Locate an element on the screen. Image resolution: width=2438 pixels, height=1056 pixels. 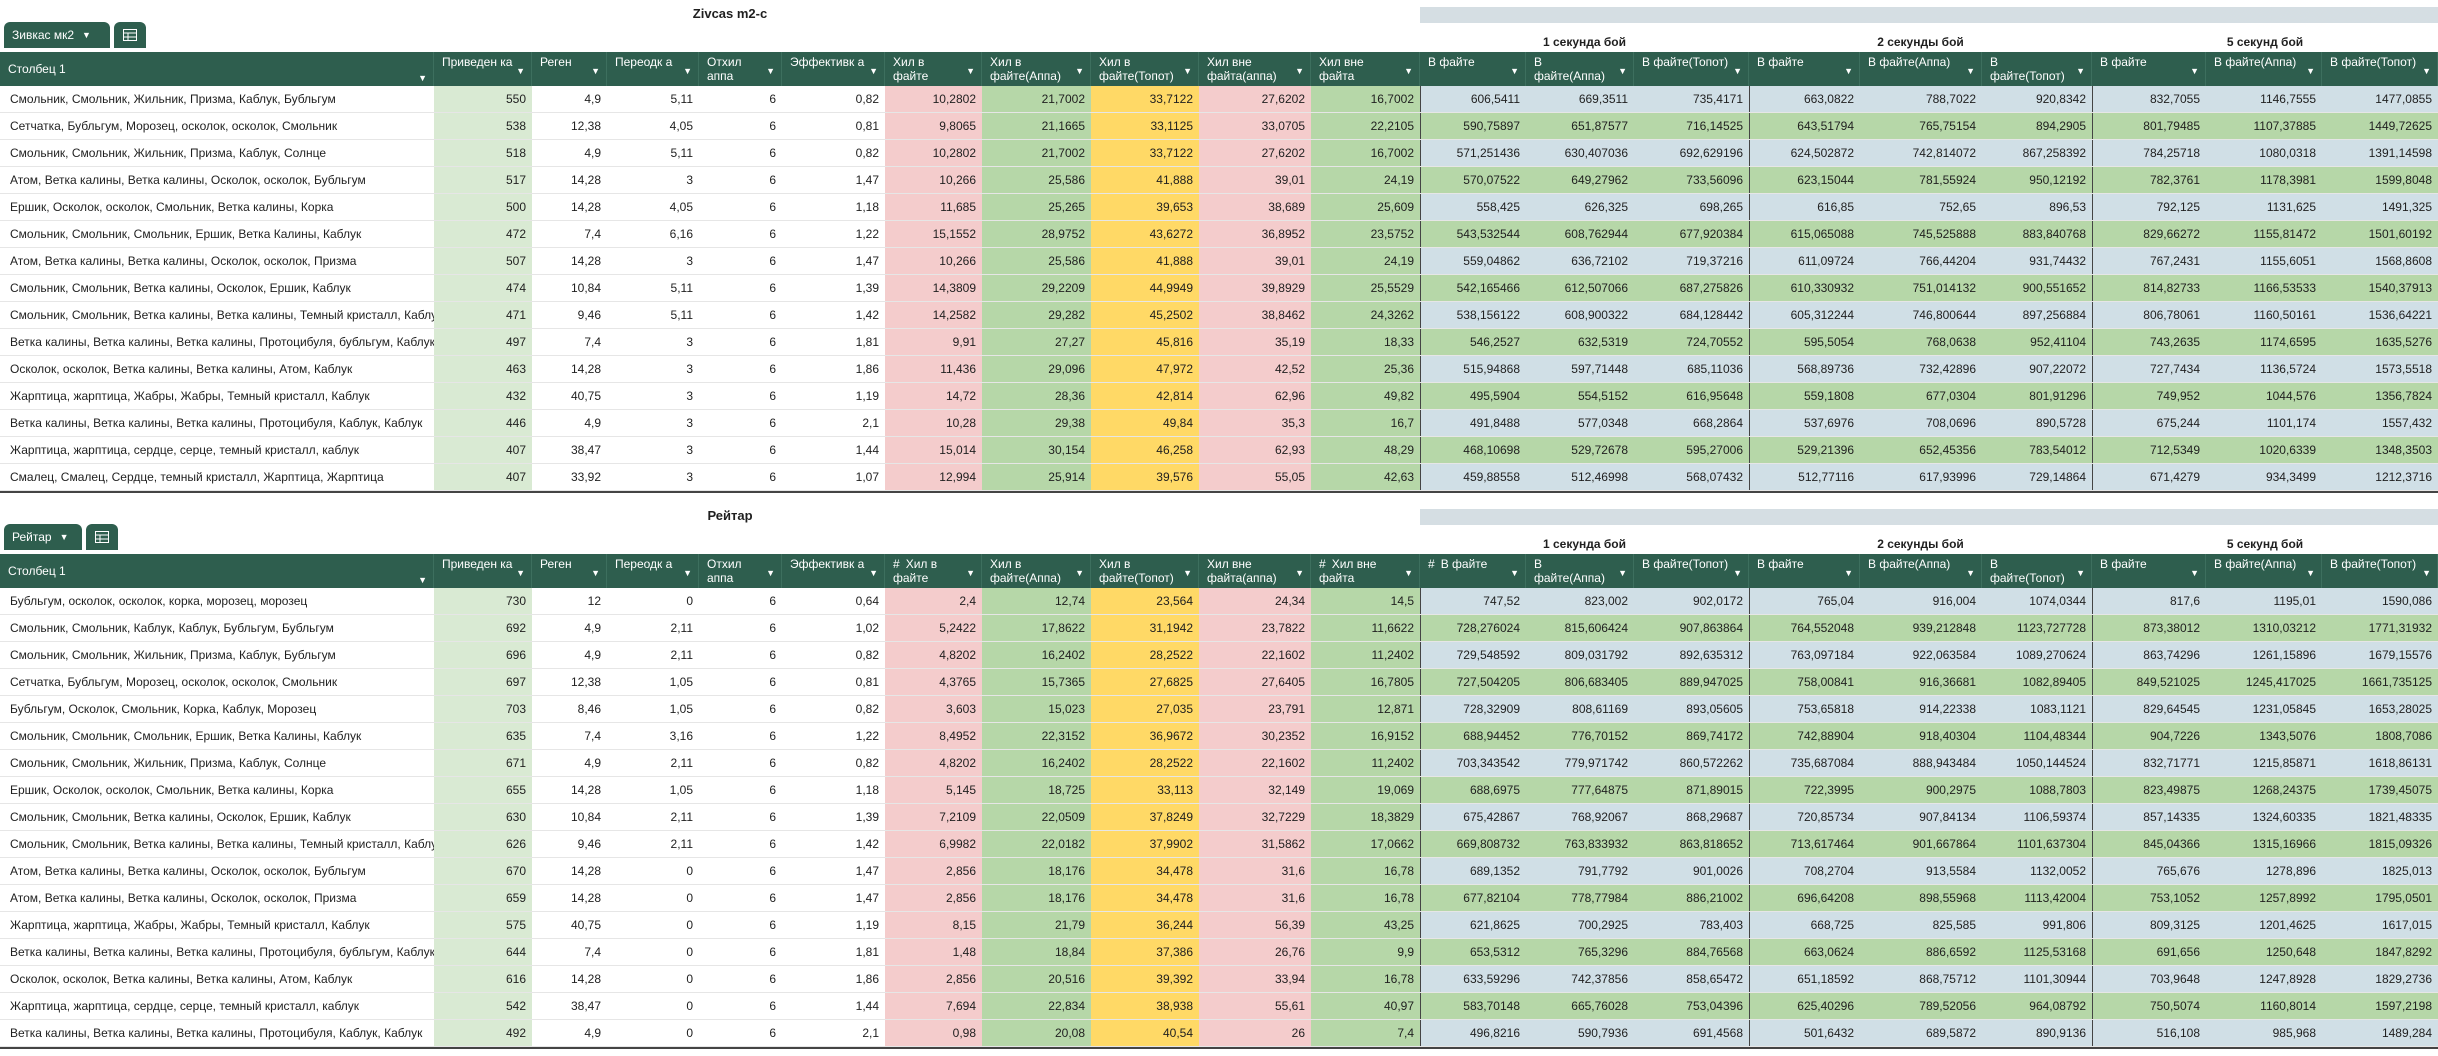
value-cell: 913,5584 is located at coordinates (1921, 871).